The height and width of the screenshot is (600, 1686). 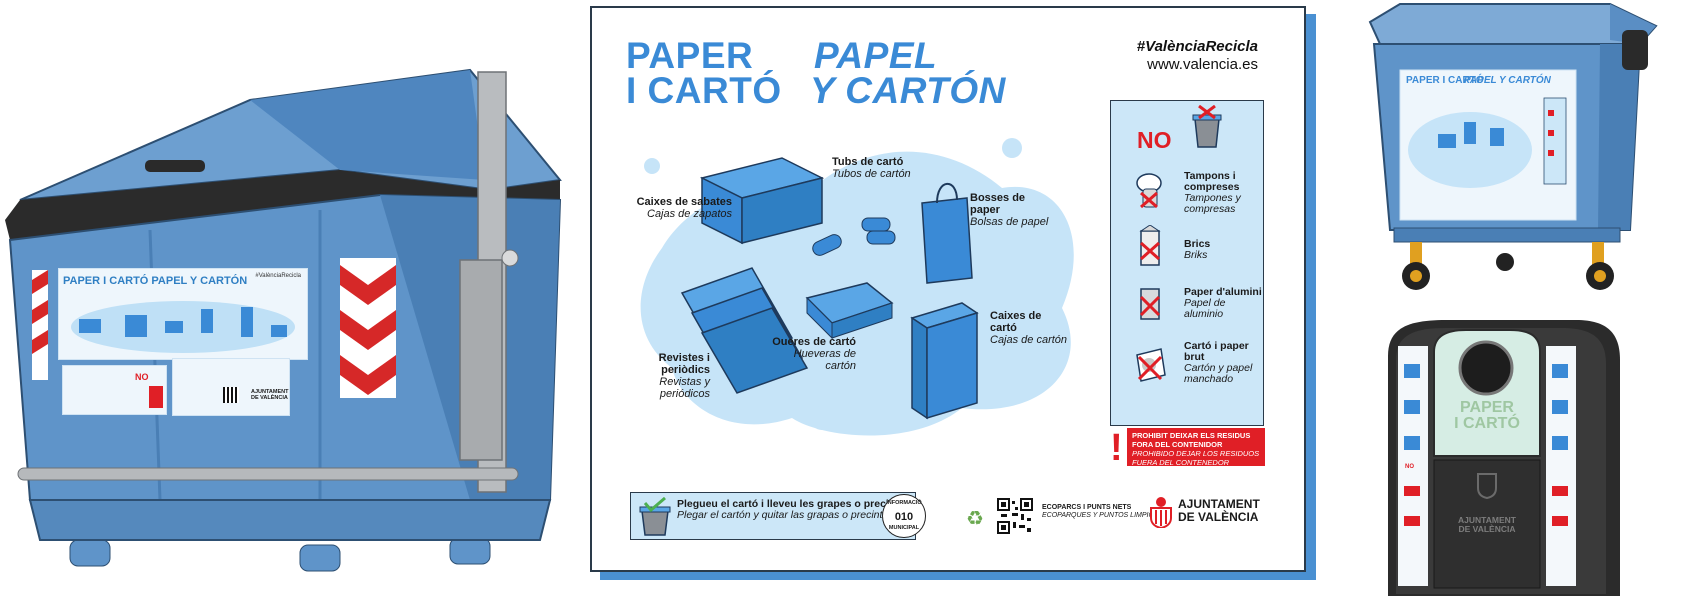 What do you see at coordinates (1116, 448) in the screenshot?
I see `warning-exclamation-icon: !` at bounding box center [1116, 448].